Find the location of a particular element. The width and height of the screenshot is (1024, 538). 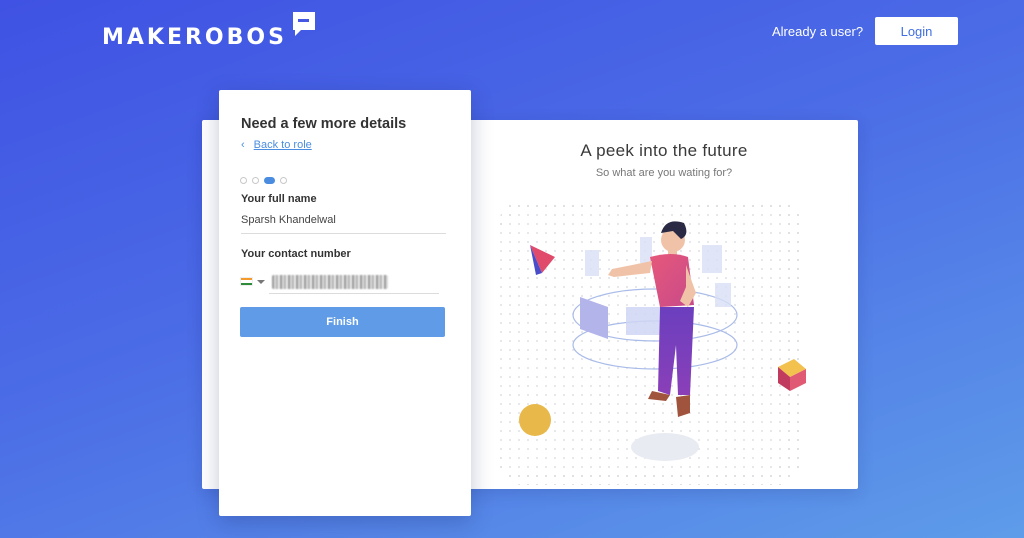

contact-number-input is located at coordinates (354, 283).